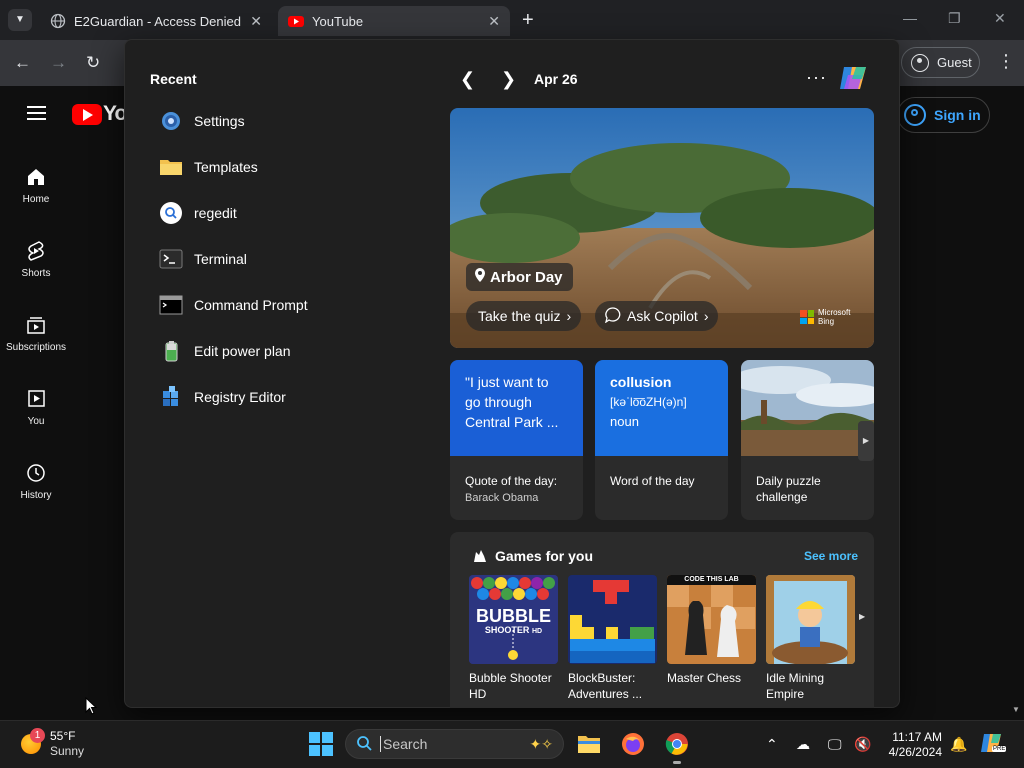  I want to click on close-window-icon: ✕, so click(1000, 18).